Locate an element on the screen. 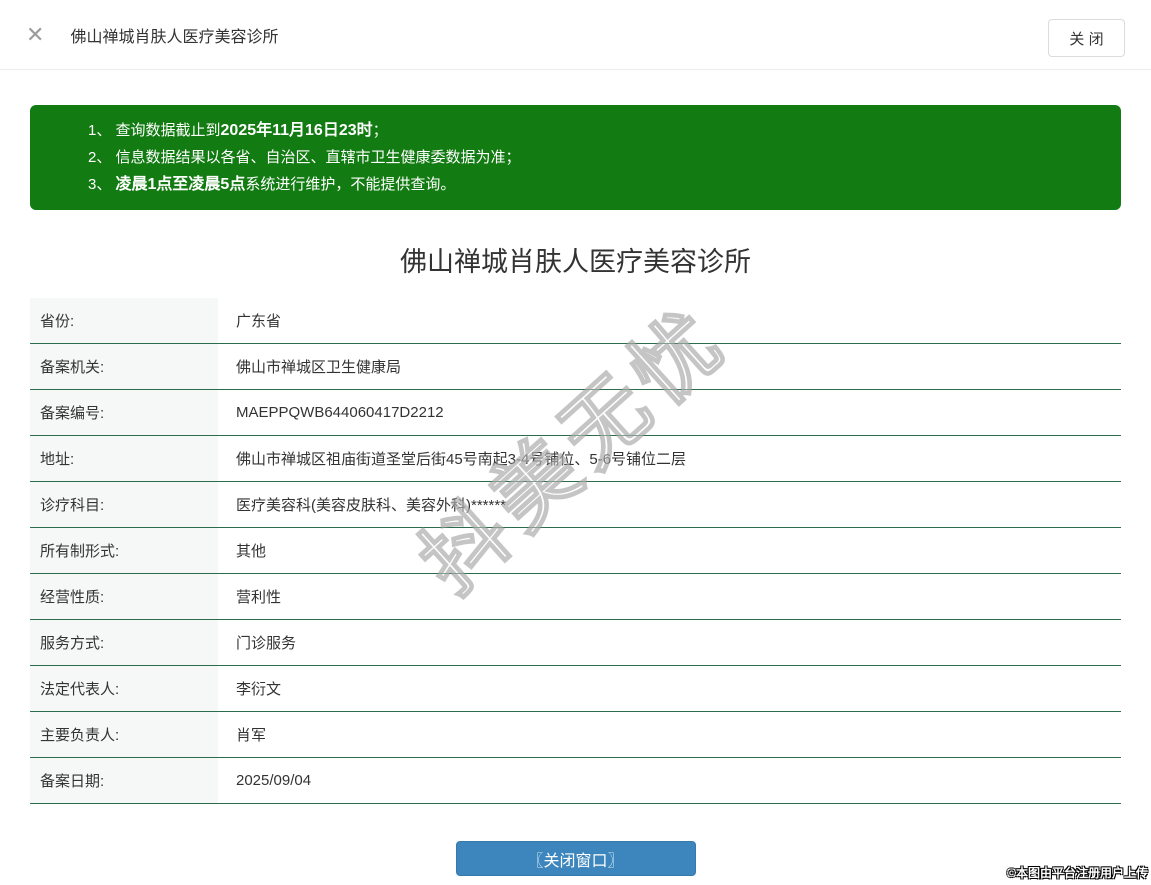 The image size is (1151, 885). notice-bold-text: 2025年11月16日23时 is located at coordinates (296, 130).